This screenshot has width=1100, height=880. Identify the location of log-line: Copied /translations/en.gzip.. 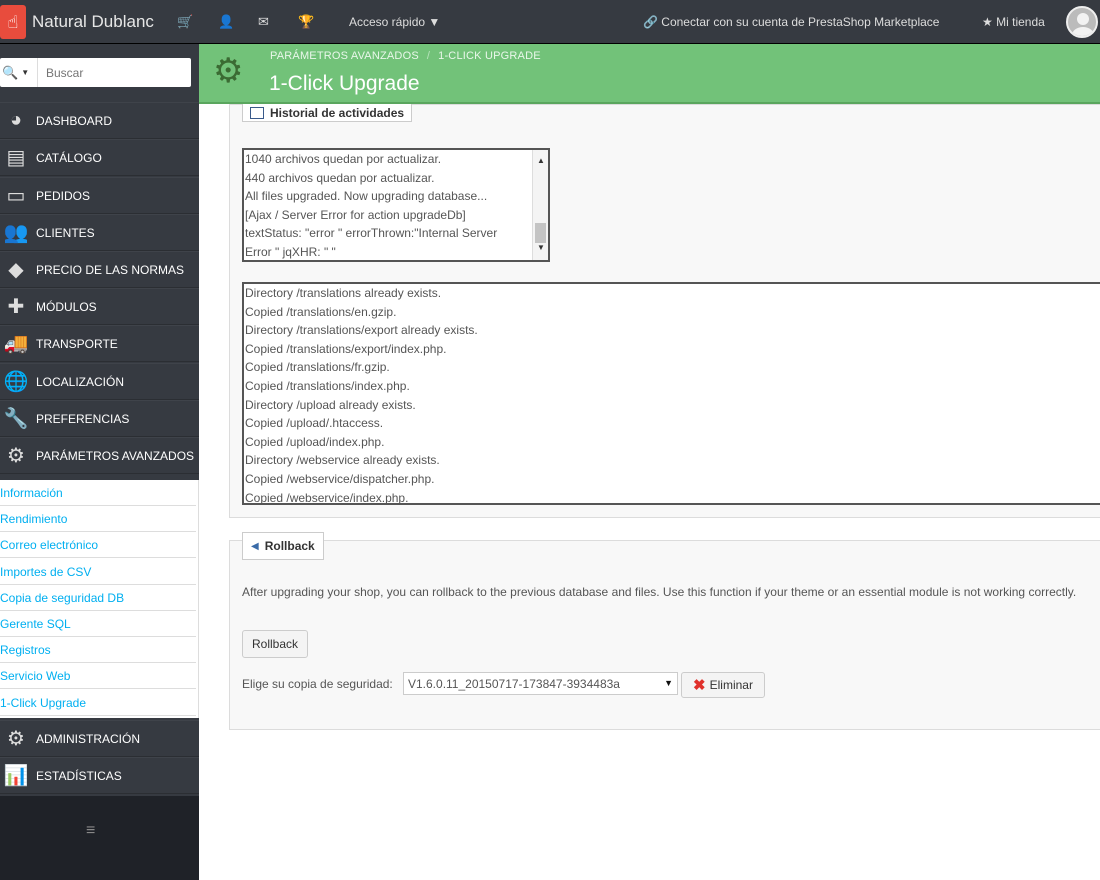
(321, 311).